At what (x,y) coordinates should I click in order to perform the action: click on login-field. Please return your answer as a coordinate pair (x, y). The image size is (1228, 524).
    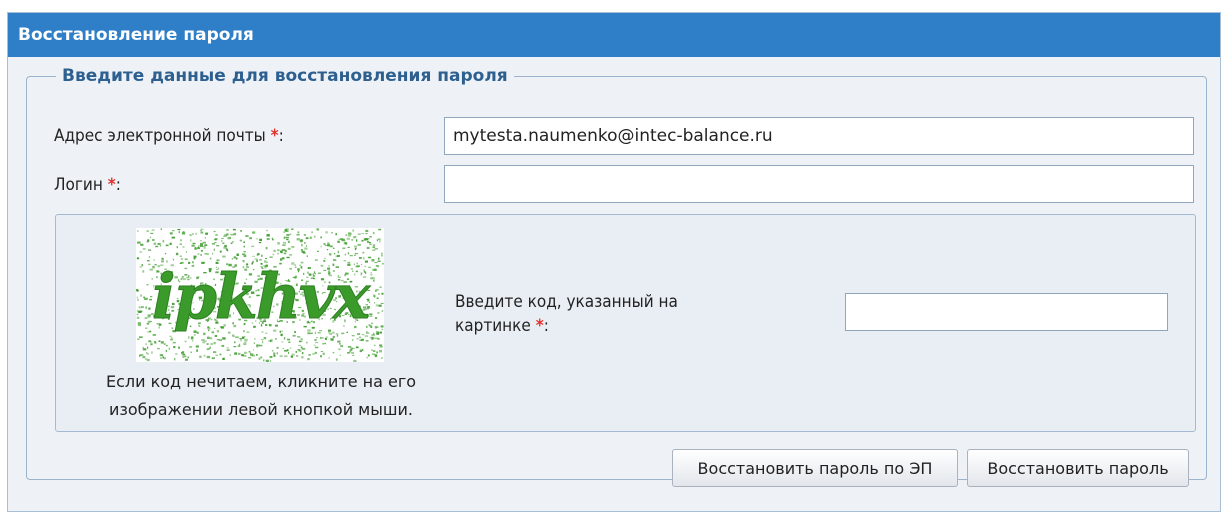
    Looking at the image, I should click on (819, 184).